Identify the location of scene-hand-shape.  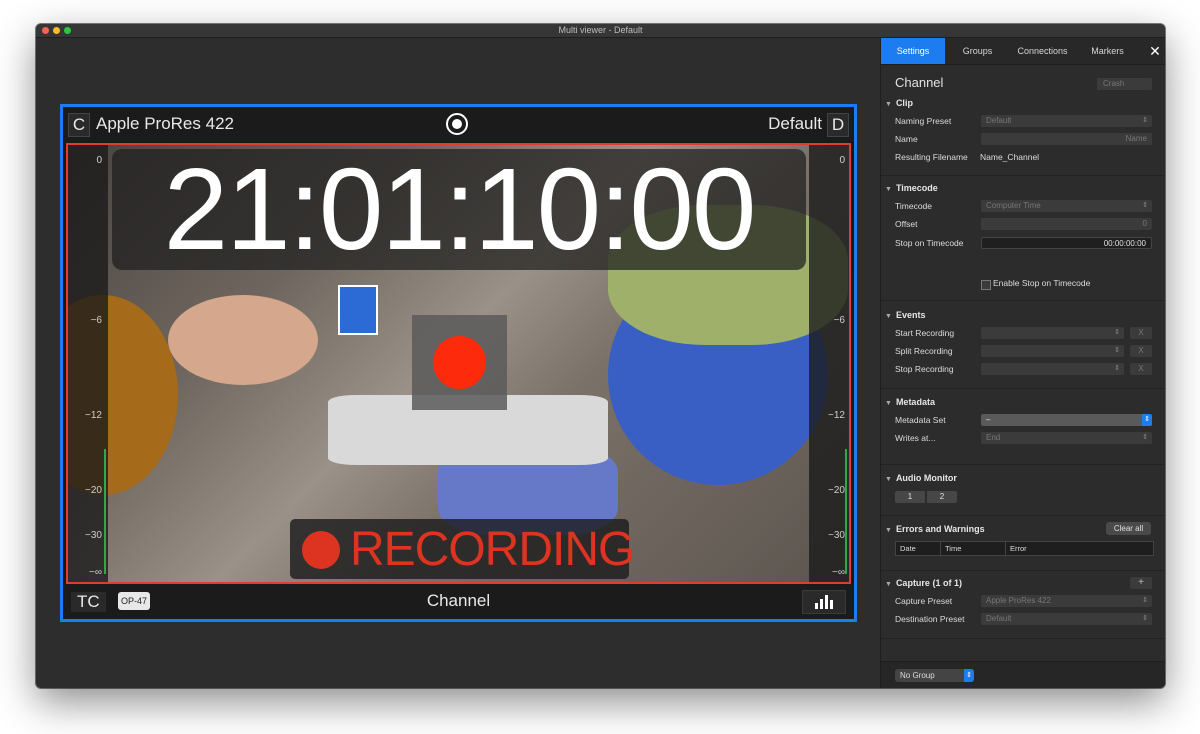
(243, 340).